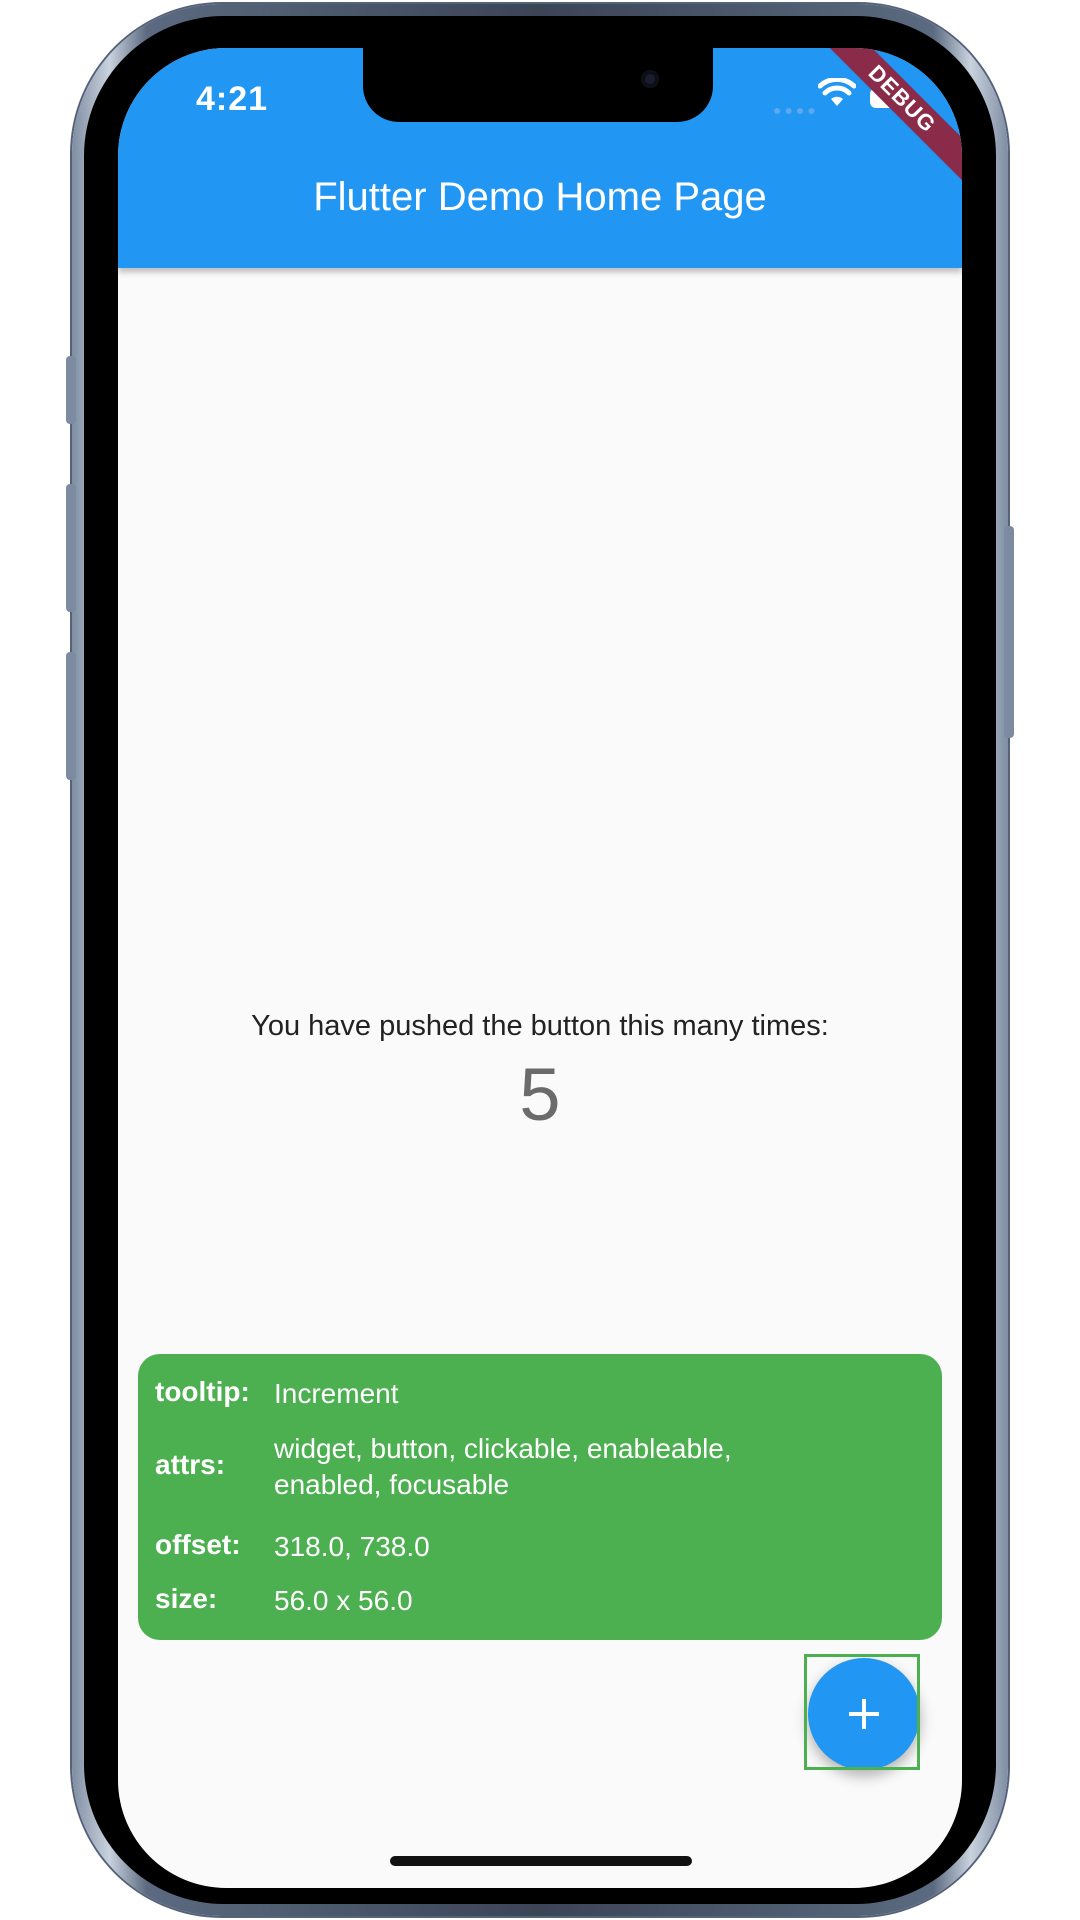  Describe the element at coordinates (71, 716) in the screenshot. I see `volume-down-button` at that location.